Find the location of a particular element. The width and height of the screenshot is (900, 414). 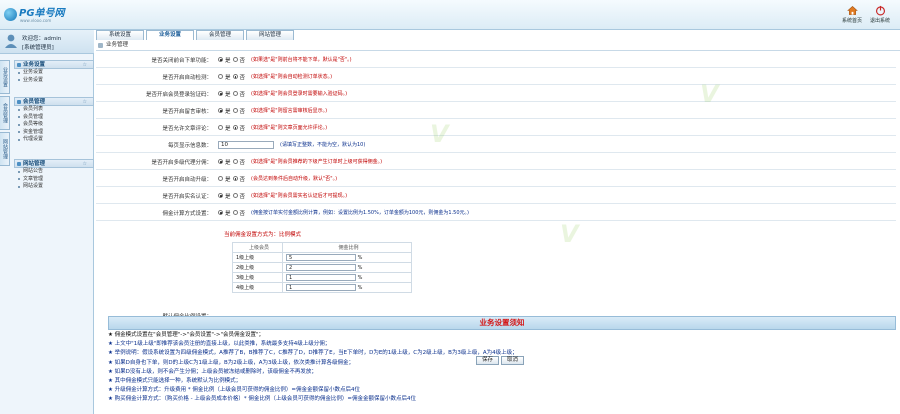

setting-row: 是否关闭前台下单功能： 是 否 (如果选"是"则前台将不能下单，默认是"否"。) is located at coordinates (496, 60).